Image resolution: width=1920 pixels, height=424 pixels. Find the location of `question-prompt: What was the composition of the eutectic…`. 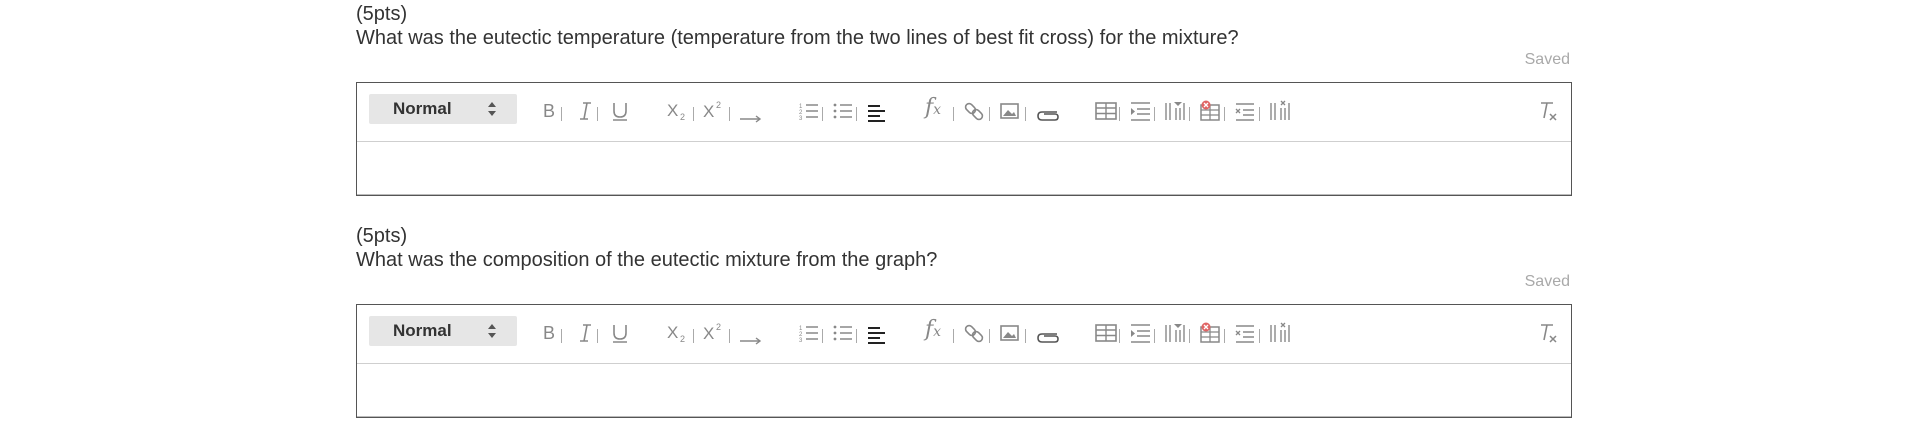

question-prompt: What was the composition of the eutectic… is located at coordinates (647, 260).